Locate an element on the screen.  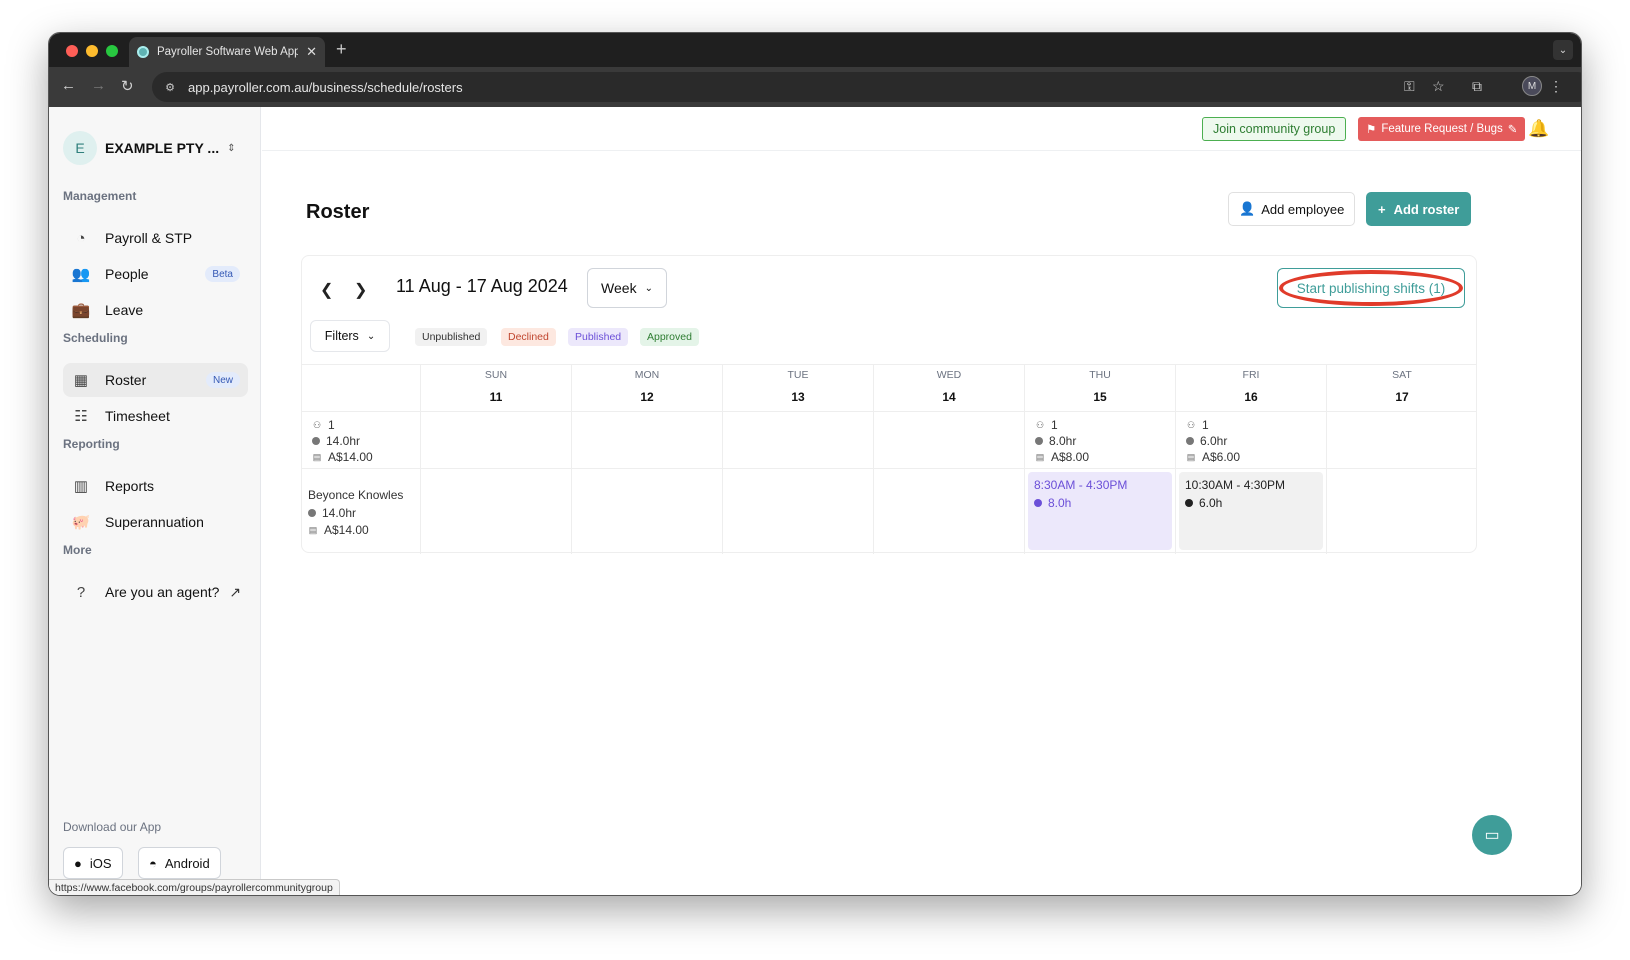
next-week-chevron-icon: ❯ is located at coordinates (360, 290).